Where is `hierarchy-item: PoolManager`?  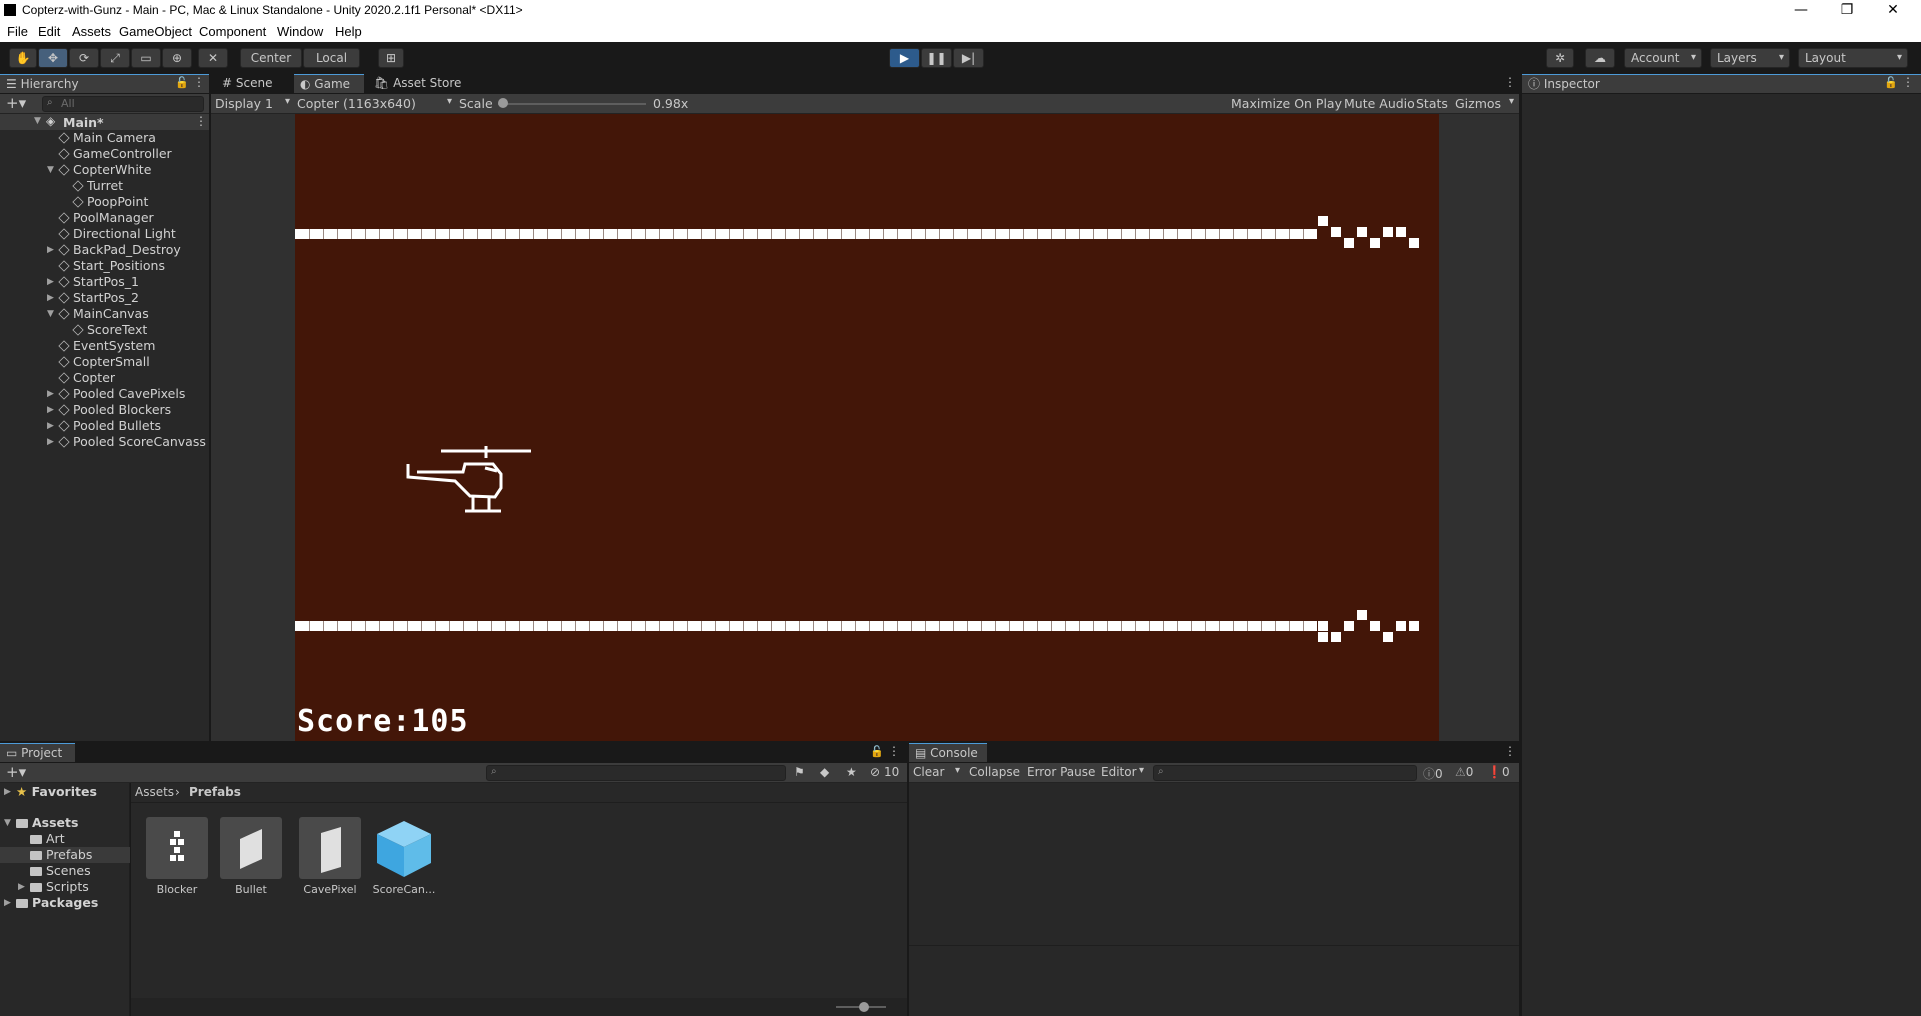 hierarchy-item: PoolManager is located at coordinates (106, 218).